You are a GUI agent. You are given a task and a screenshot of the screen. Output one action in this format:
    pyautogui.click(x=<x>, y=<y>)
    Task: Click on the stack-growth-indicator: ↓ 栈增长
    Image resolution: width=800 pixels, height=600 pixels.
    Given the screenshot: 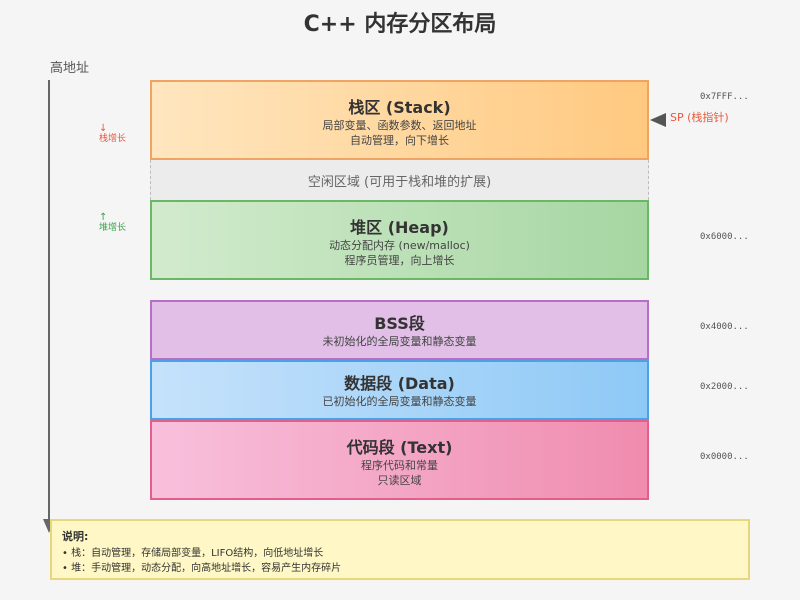 What is the action you would take?
    pyautogui.click(x=113, y=134)
    